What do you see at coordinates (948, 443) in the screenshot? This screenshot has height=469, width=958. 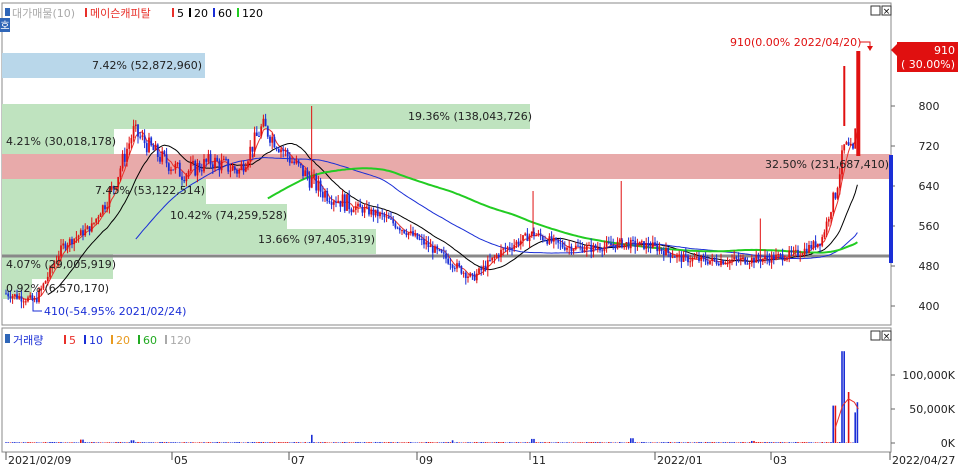 I see `y-tick-label: 0K` at bounding box center [948, 443].